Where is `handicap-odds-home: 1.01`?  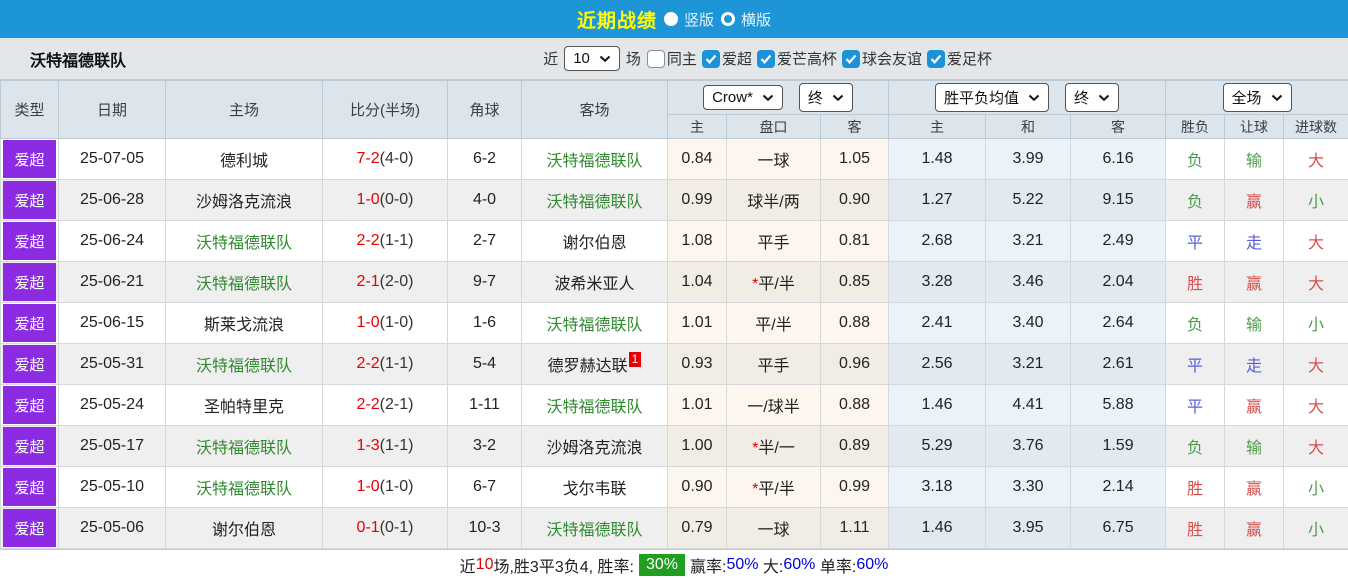 handicap-odds-home: 1.01 is located at coordinates (697, 323).